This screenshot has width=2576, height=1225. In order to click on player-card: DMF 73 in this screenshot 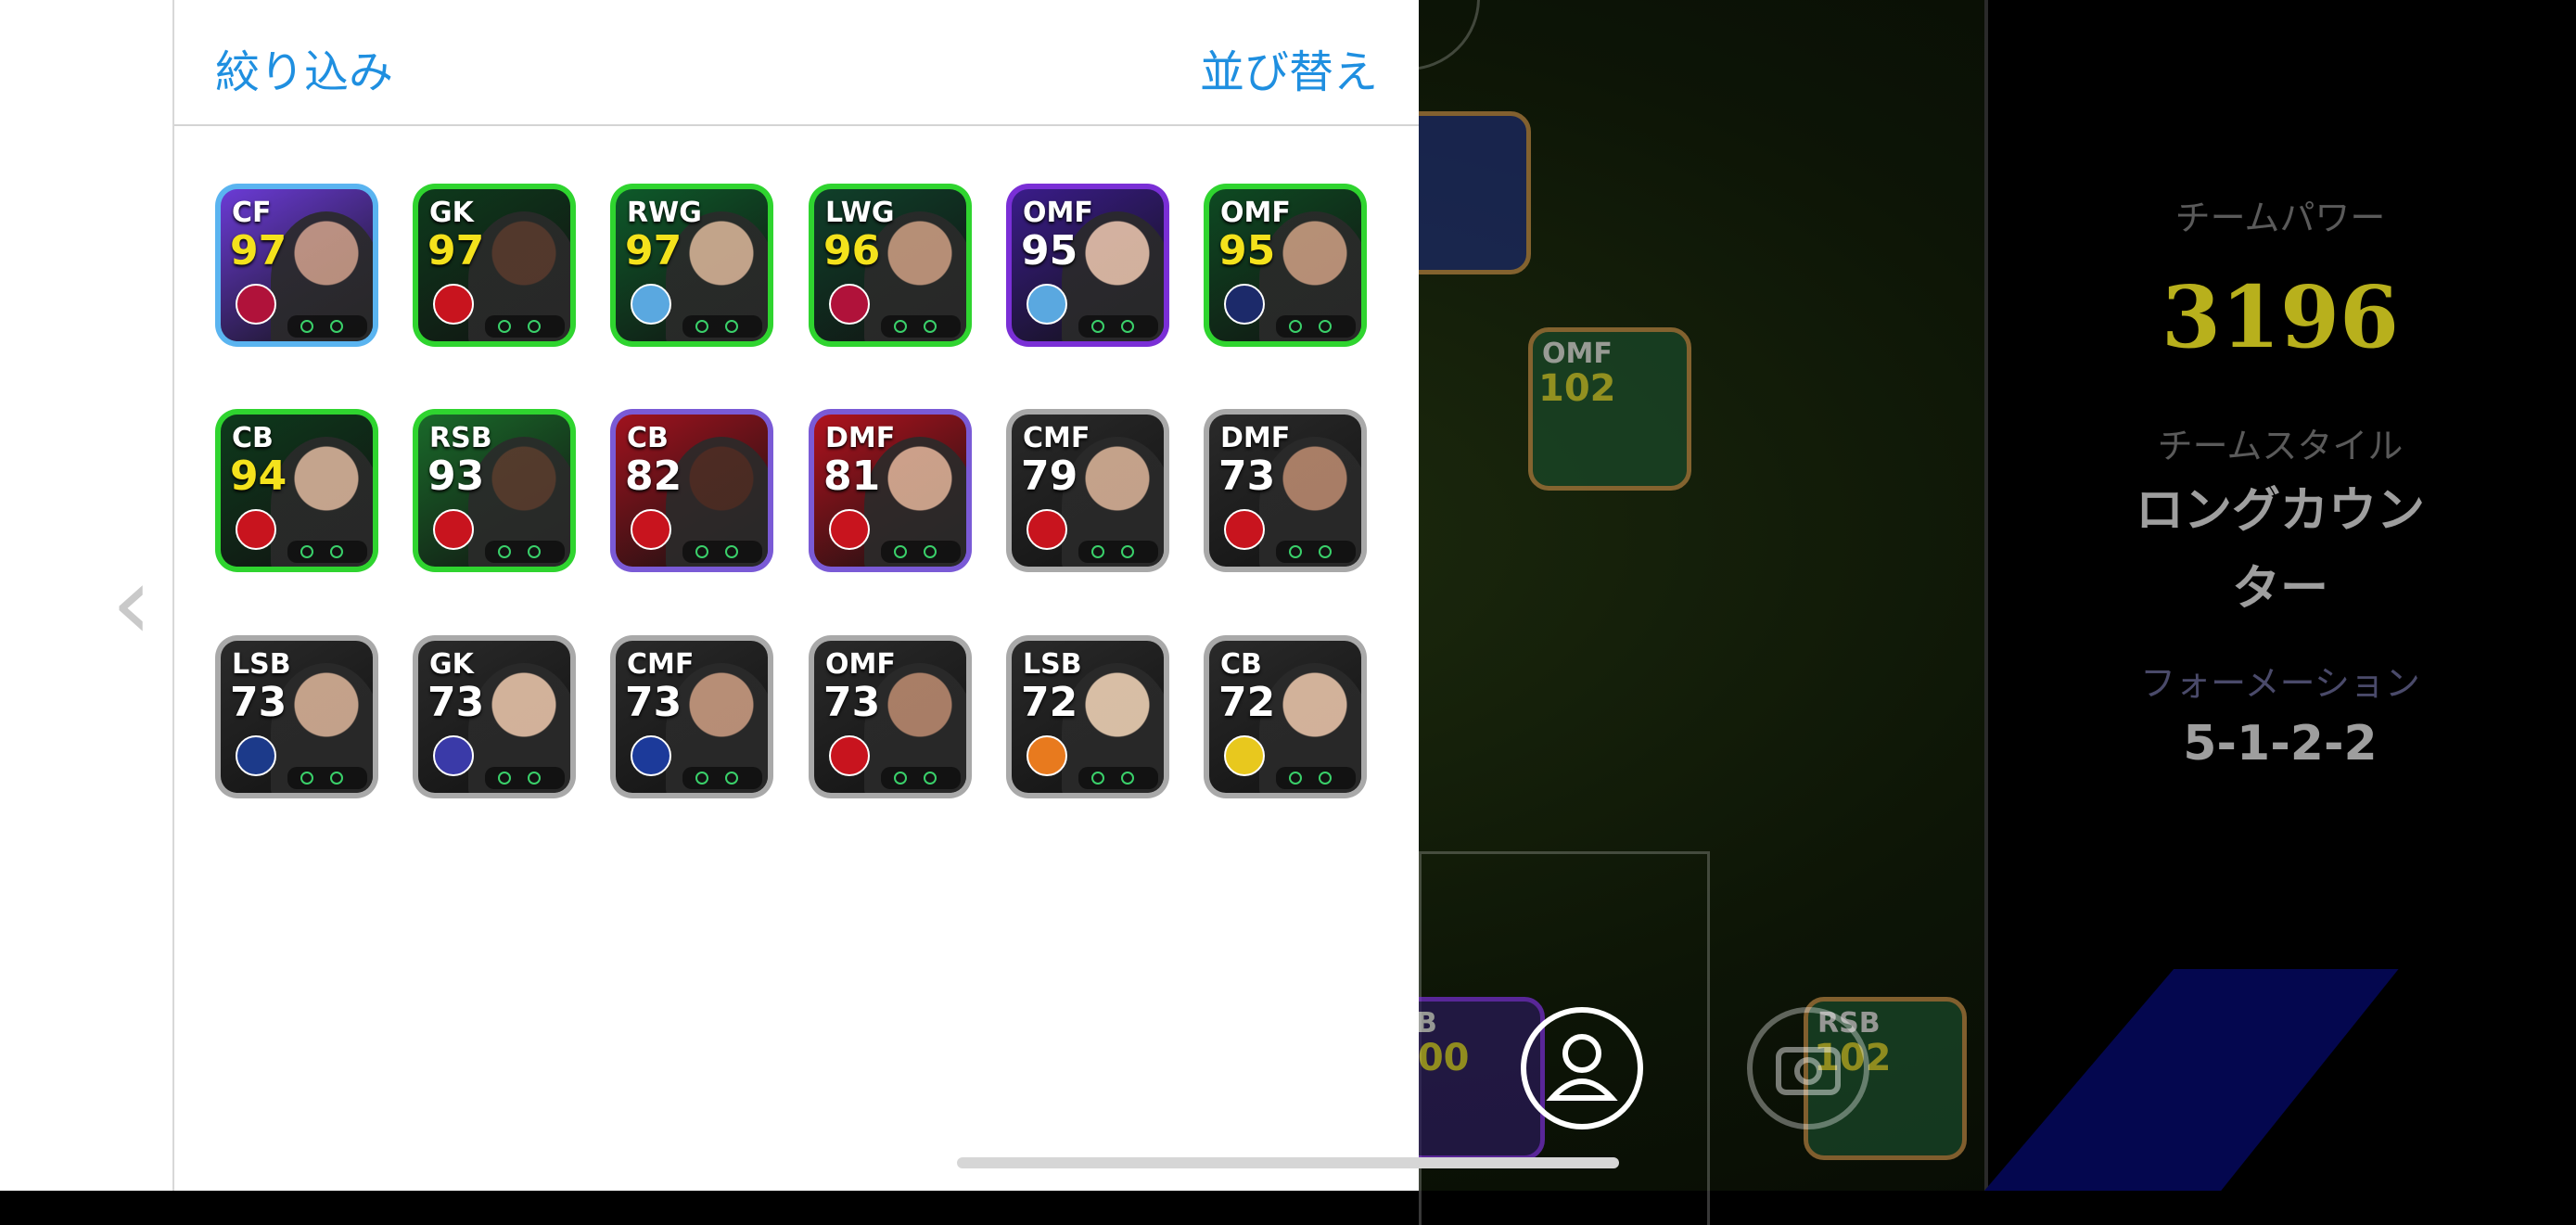, I will do `click(1285, 491)`.